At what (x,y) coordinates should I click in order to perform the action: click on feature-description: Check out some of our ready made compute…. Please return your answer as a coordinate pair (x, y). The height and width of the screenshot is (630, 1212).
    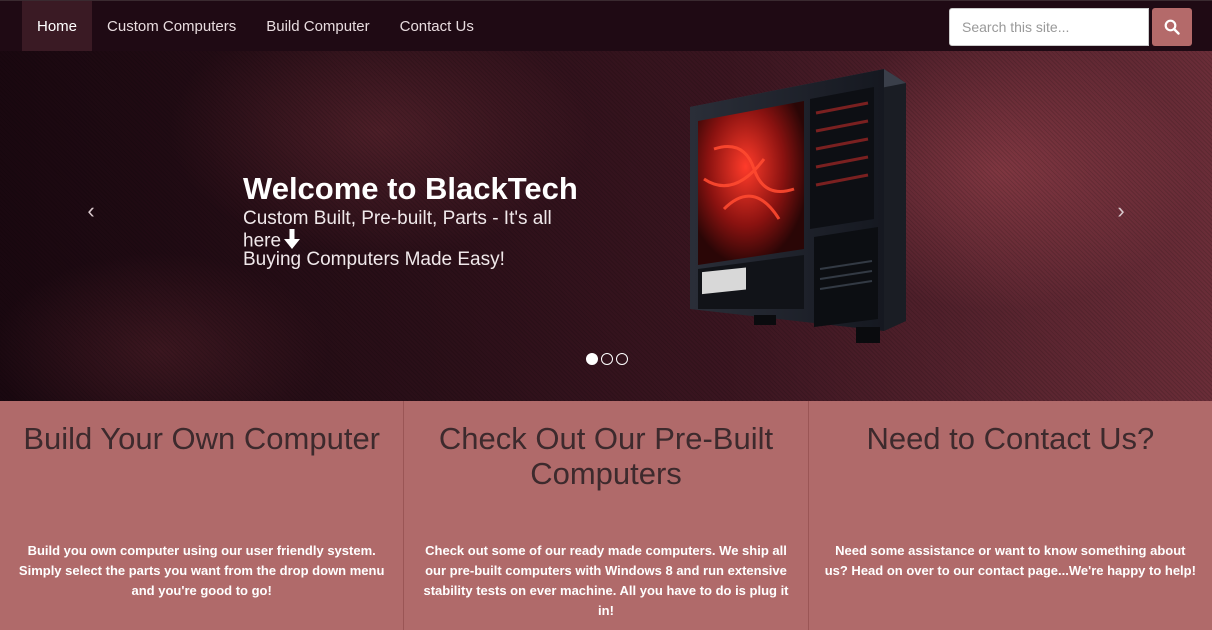
    Looking at the image, I should click on (606, 580).